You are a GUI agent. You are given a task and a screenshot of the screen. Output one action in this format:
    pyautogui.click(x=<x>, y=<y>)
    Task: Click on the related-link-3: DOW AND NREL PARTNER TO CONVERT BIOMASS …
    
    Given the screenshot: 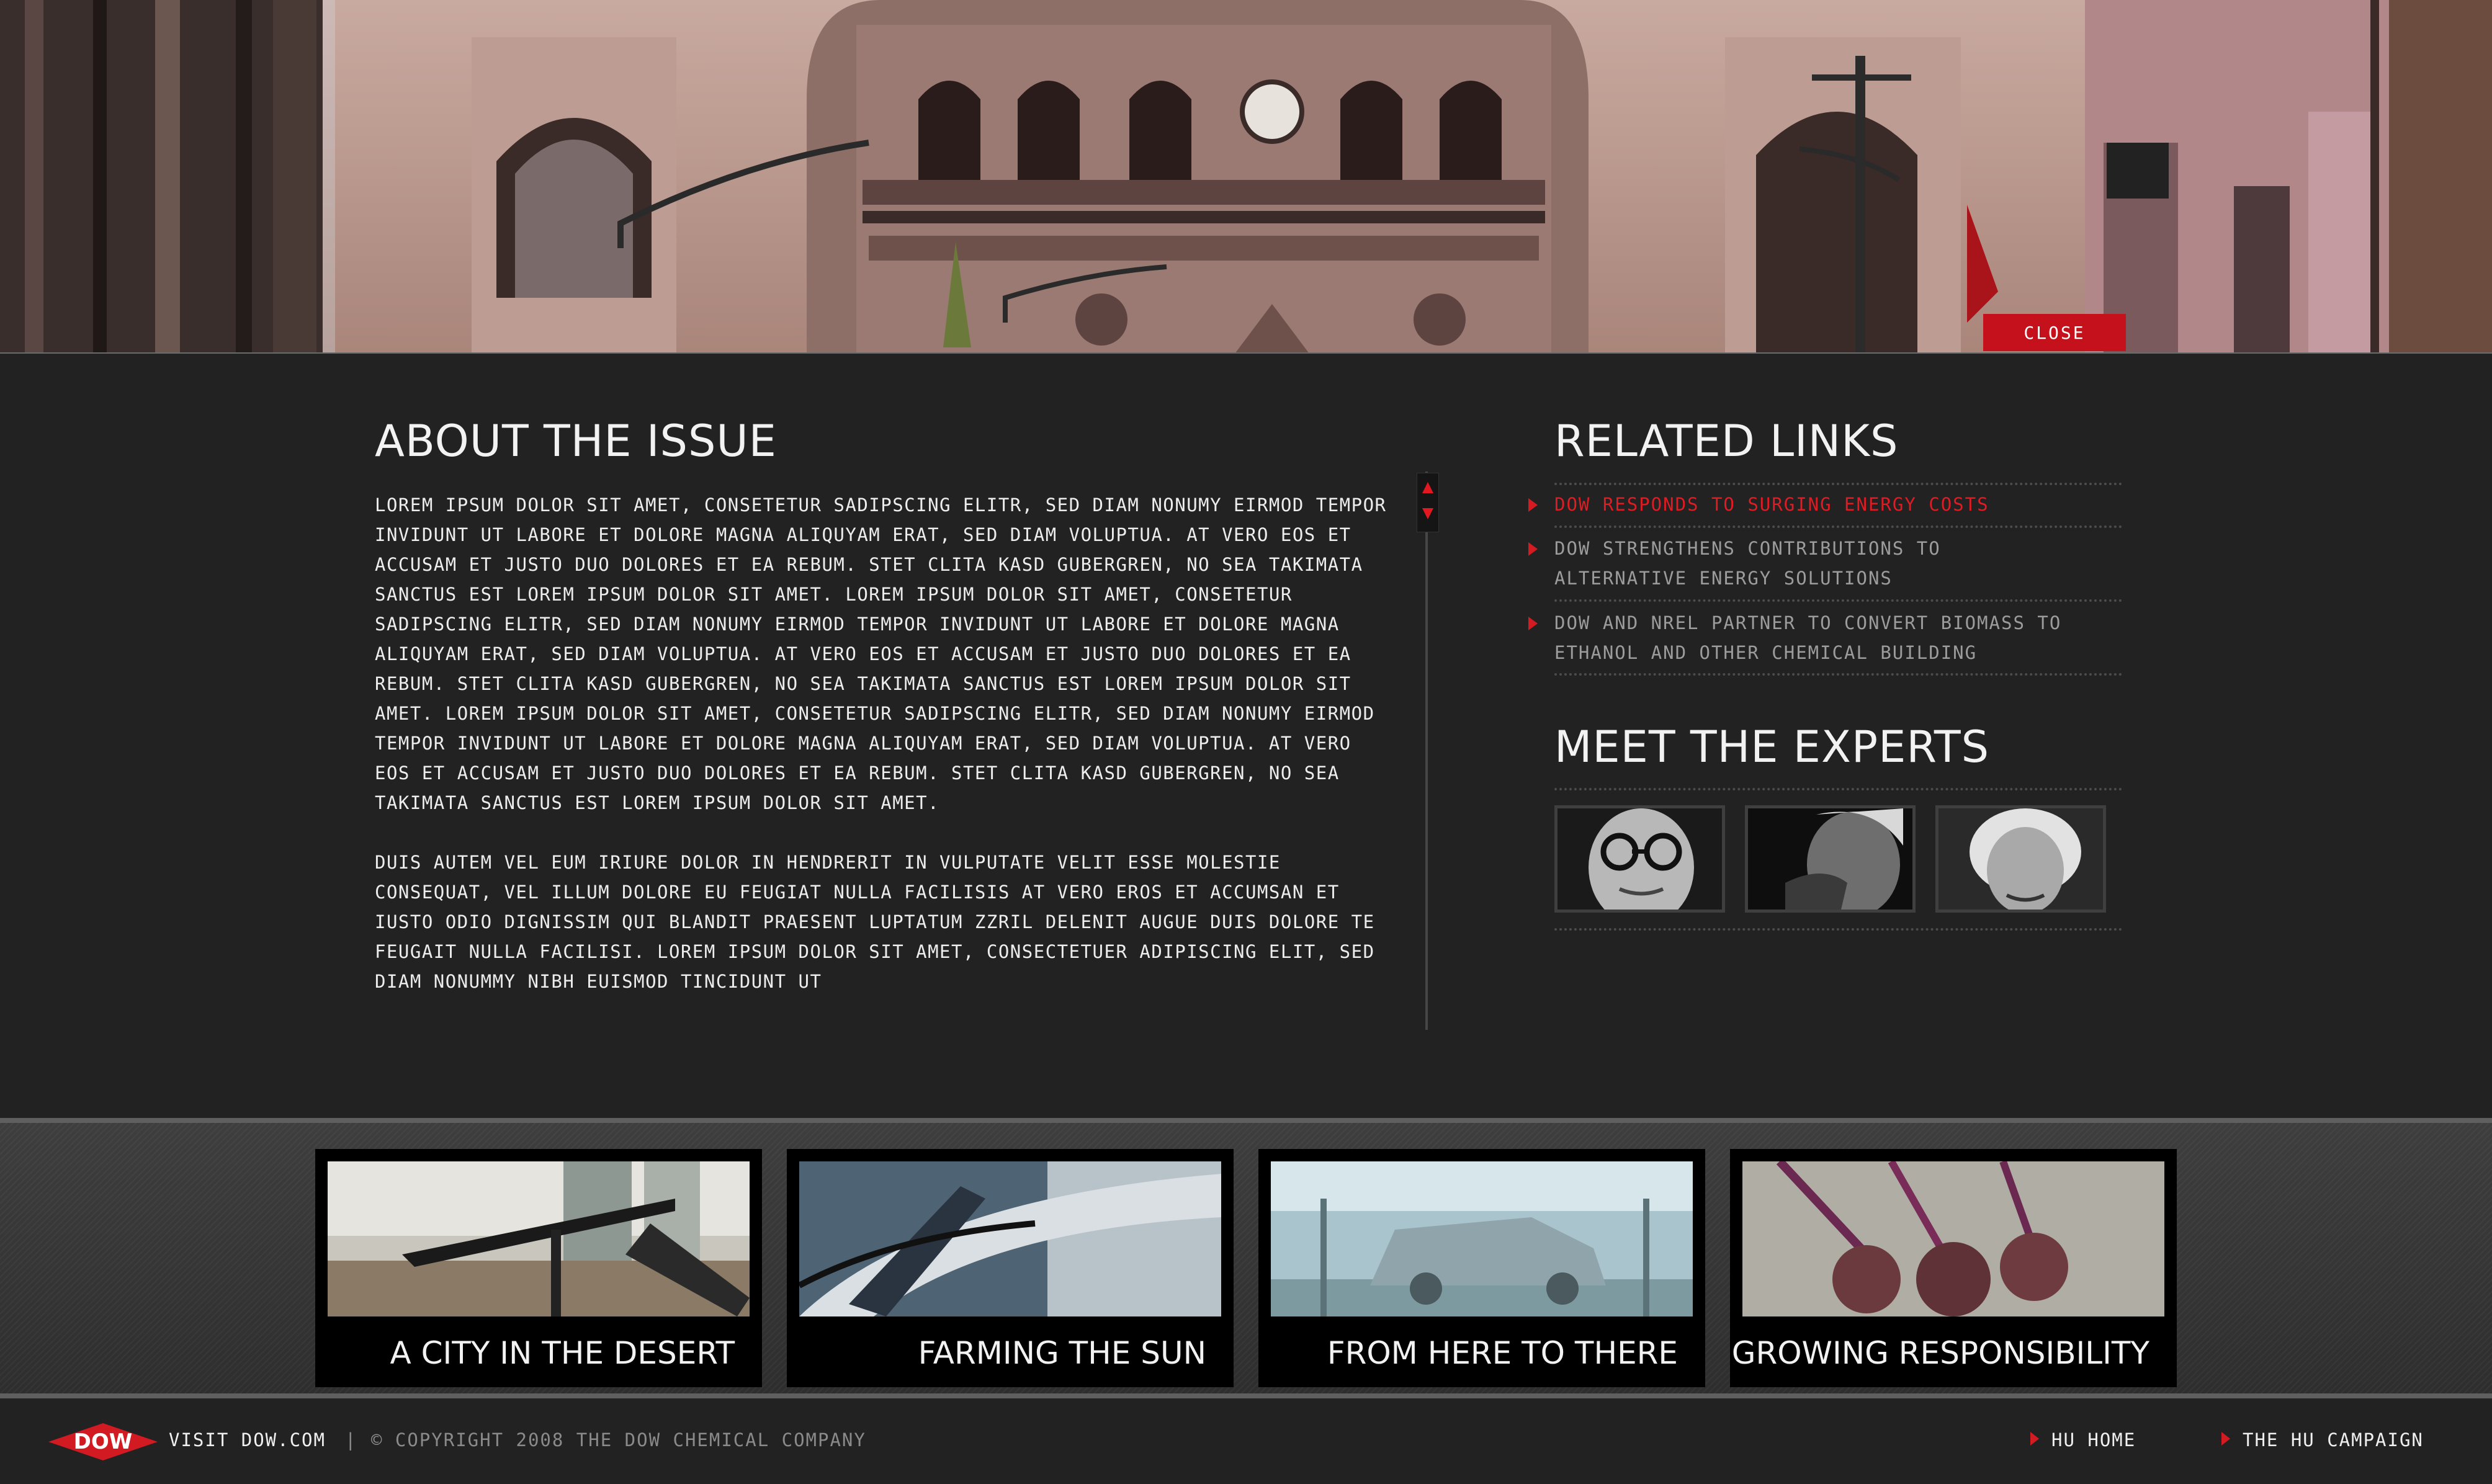 What is the action you would take?
    pyautogui.click(x=1825, y=638)
    